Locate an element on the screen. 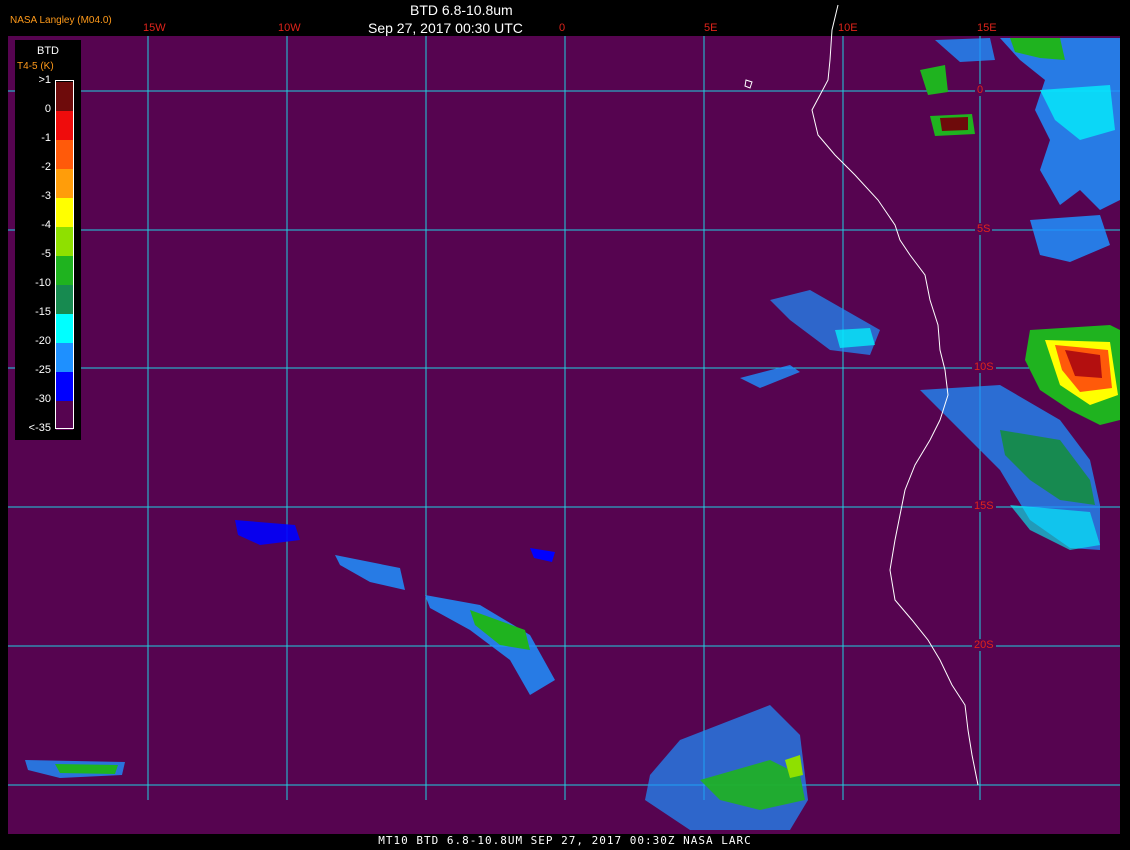 Image resolution: width=1130 pixels, height=850 pixels. agency-label: NASA Langley (M04.0) is located at coordinates (61, 20).